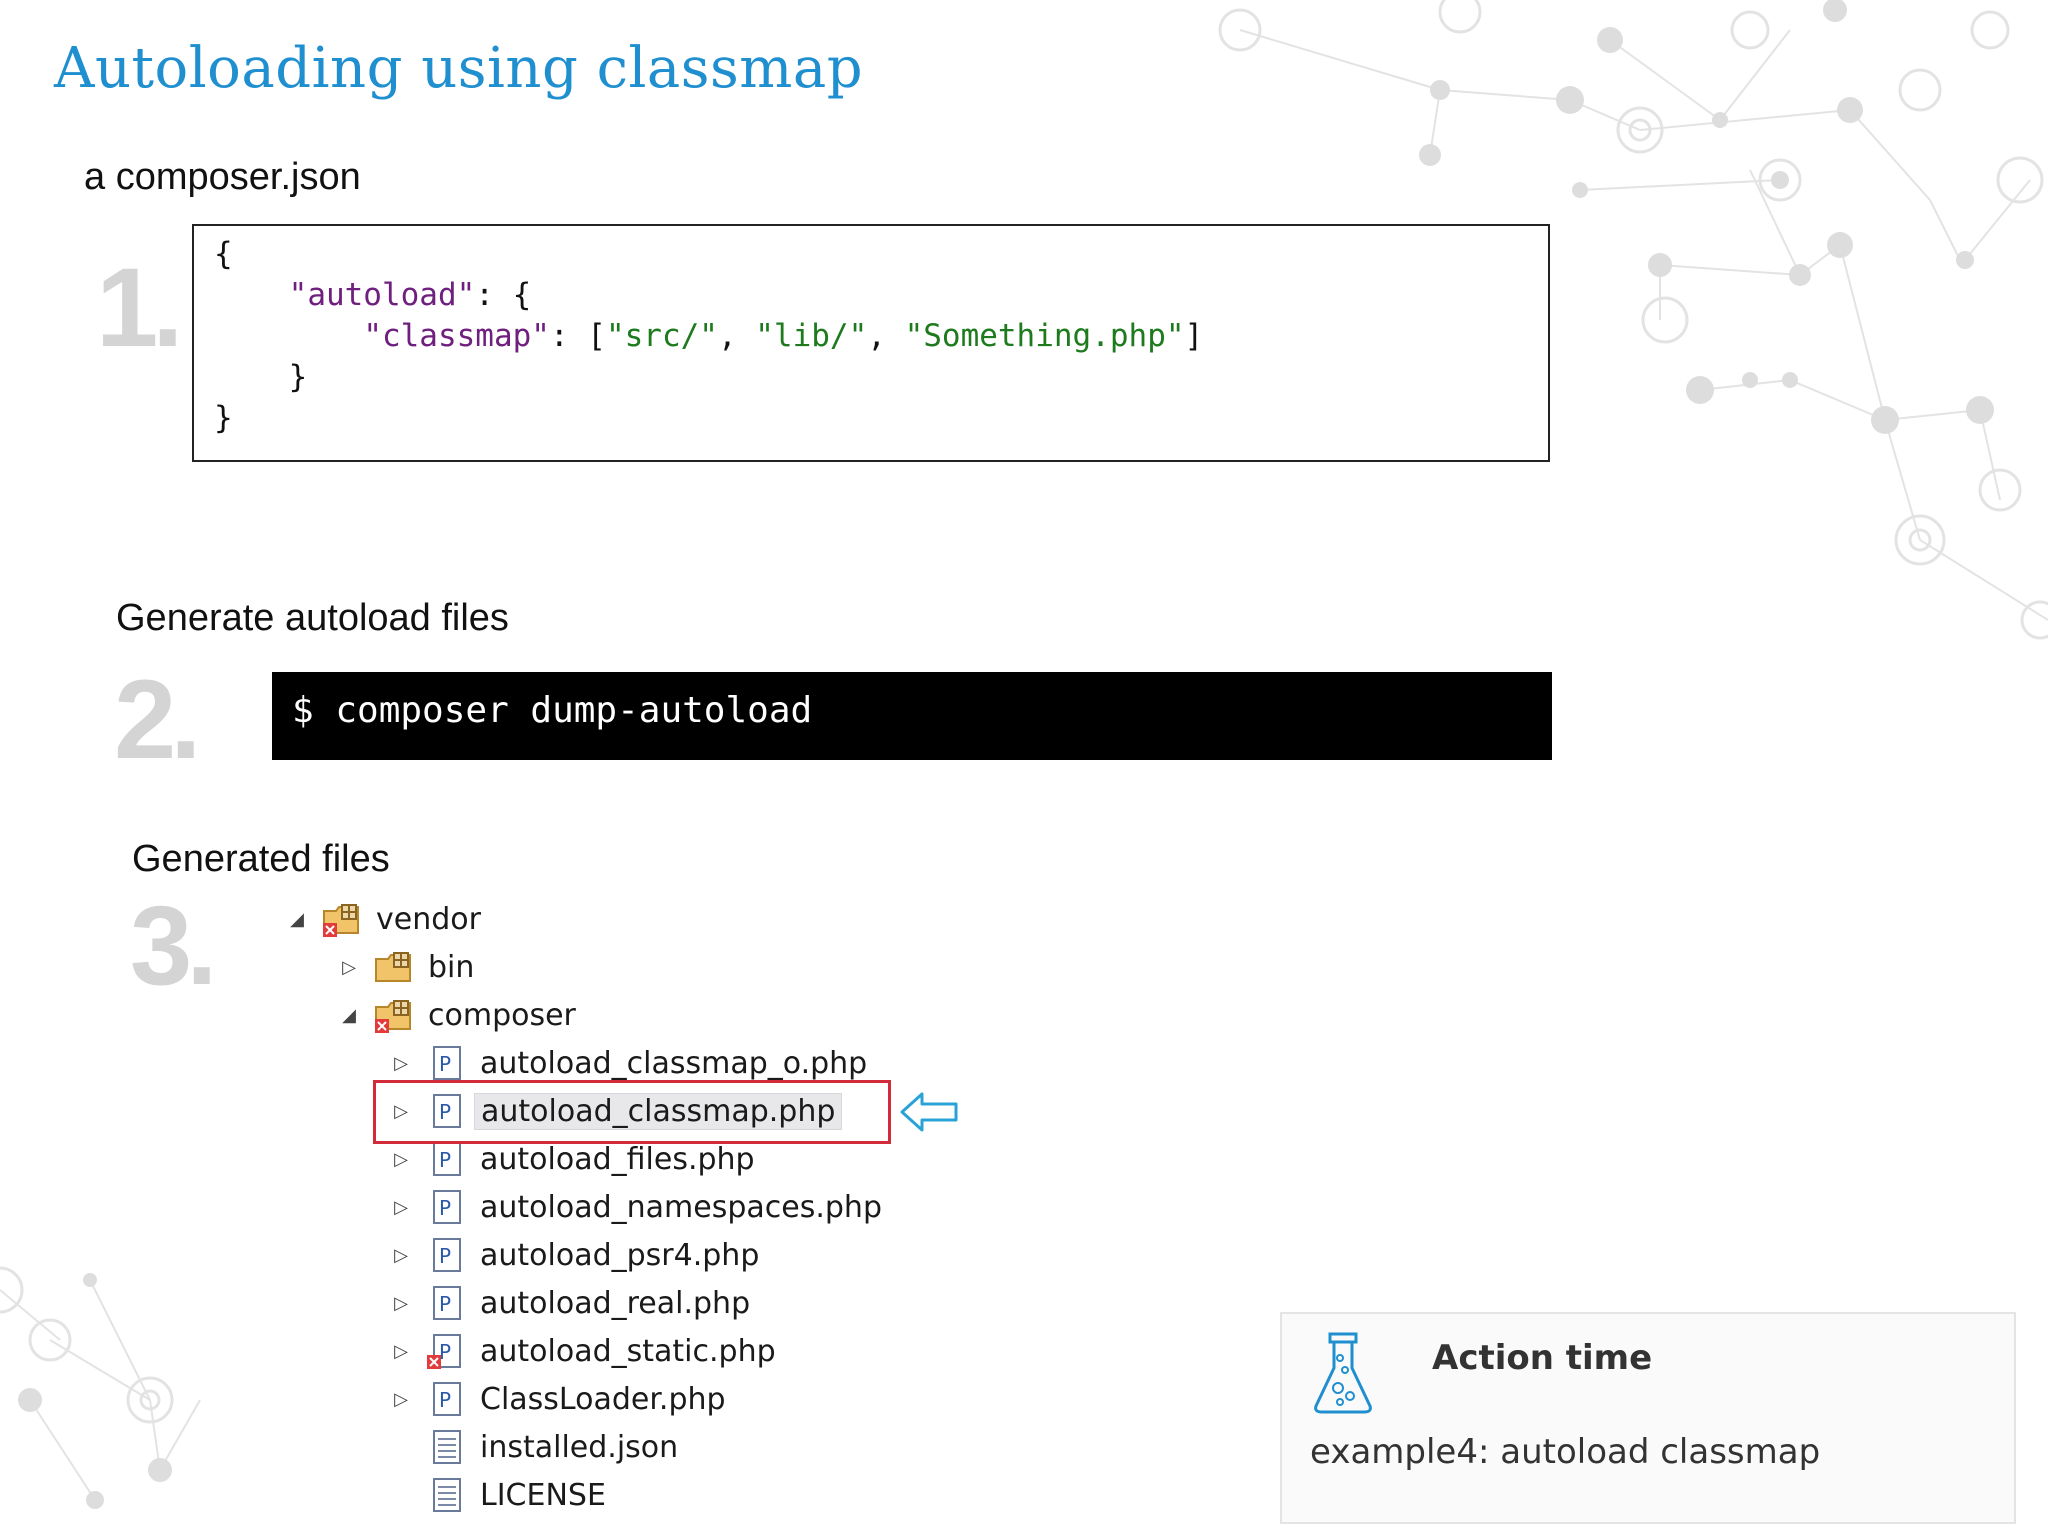 The width and height of the screenshot is (2048, 1536). I want to click on tree-file-autoload-psr4: ▷ P autoload_psr4.php, so click(572, 1255).